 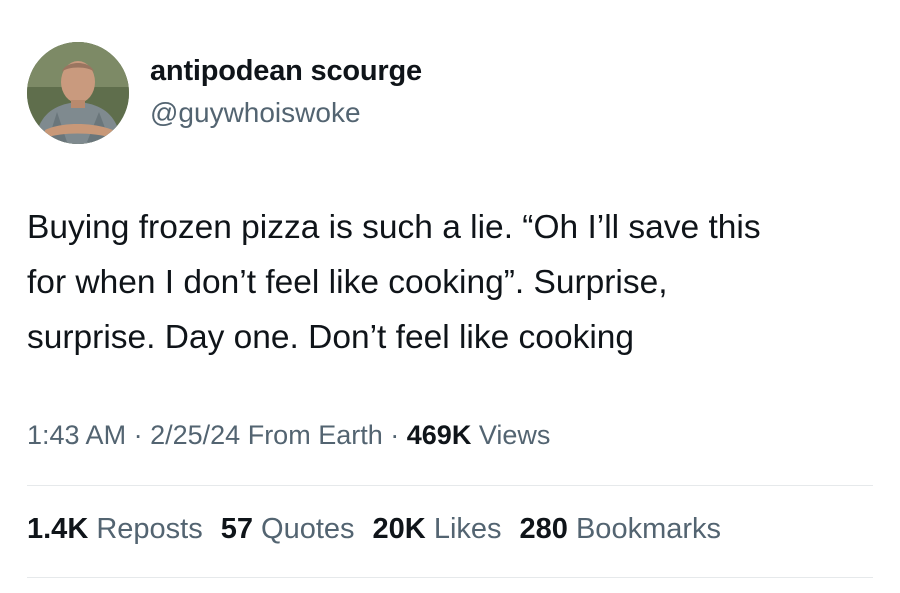 What do you see at coordinates (514, 435) in the screenshot?
I see `views-label: Views` at bounding box center [514, 435].